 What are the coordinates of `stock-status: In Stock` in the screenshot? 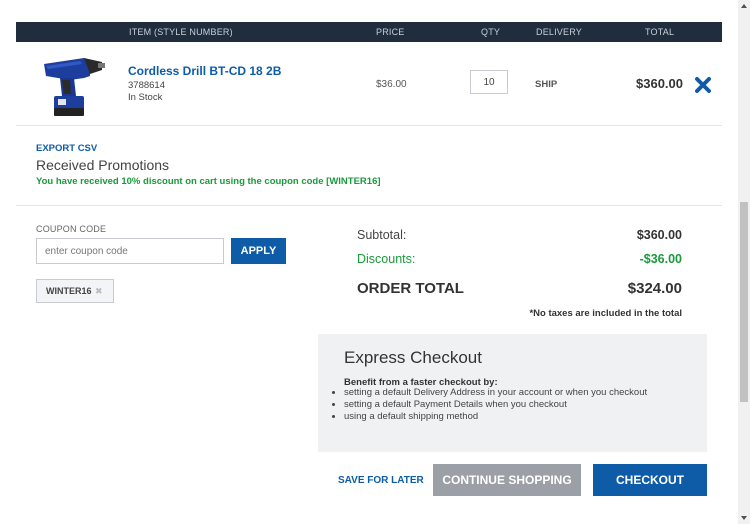 It's located at (145, 97).